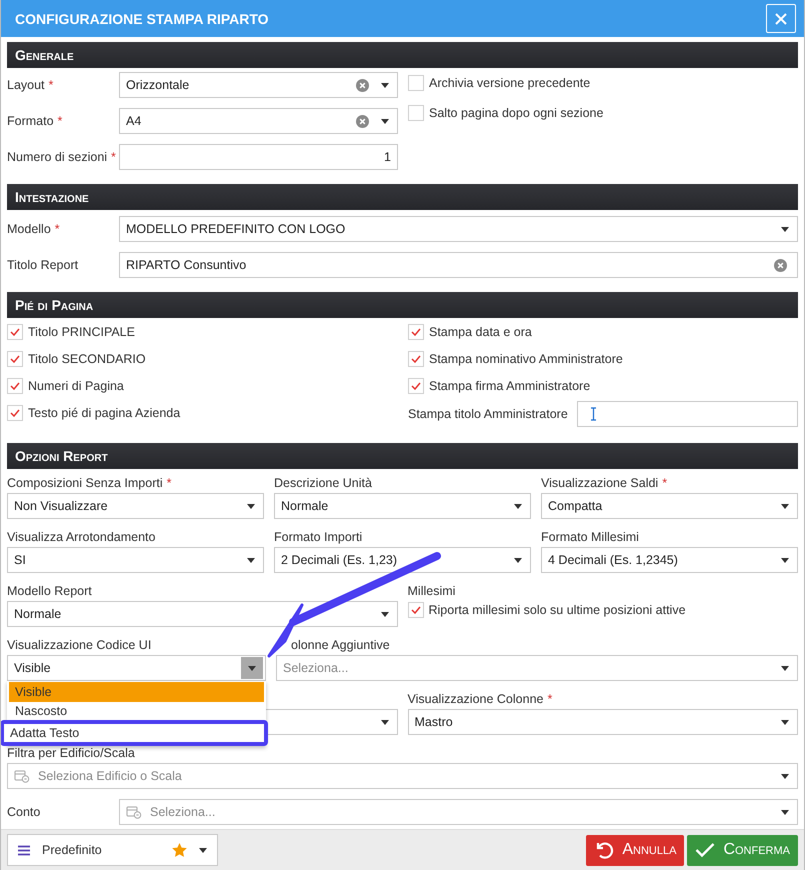 This screenshot has width=805, height=870. What do you see at coordinates (76, 386) in the screenshot?
I see `checkbox-label: Numeri di Pagina` at bounding box center [76, 386].